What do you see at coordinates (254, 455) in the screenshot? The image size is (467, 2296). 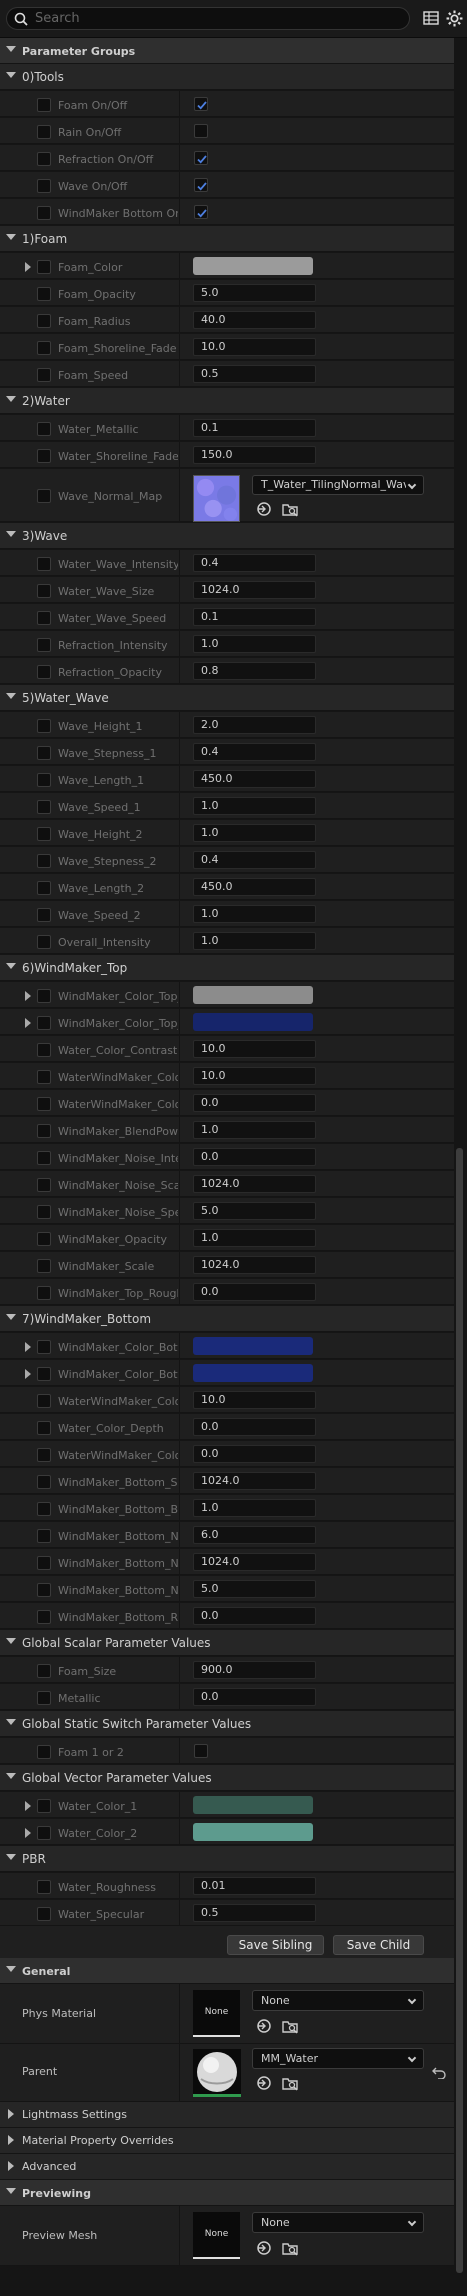 I see `value-input: 150.0` at bounding box center [254, 455].